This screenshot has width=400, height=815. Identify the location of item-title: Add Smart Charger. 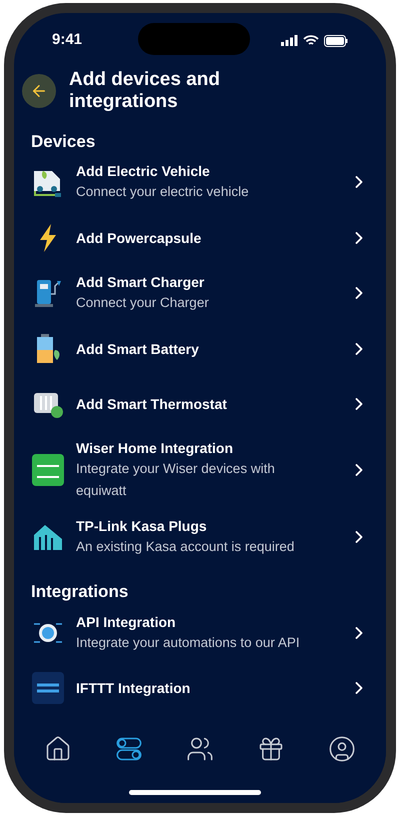
(141, 282).